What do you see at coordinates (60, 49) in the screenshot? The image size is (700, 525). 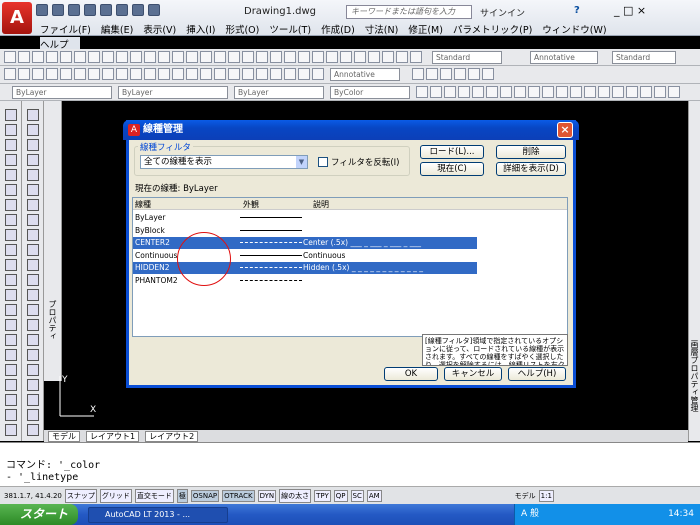 I see `menu-item-help: ヘルプ(H)` at bounding box center [60, 49].